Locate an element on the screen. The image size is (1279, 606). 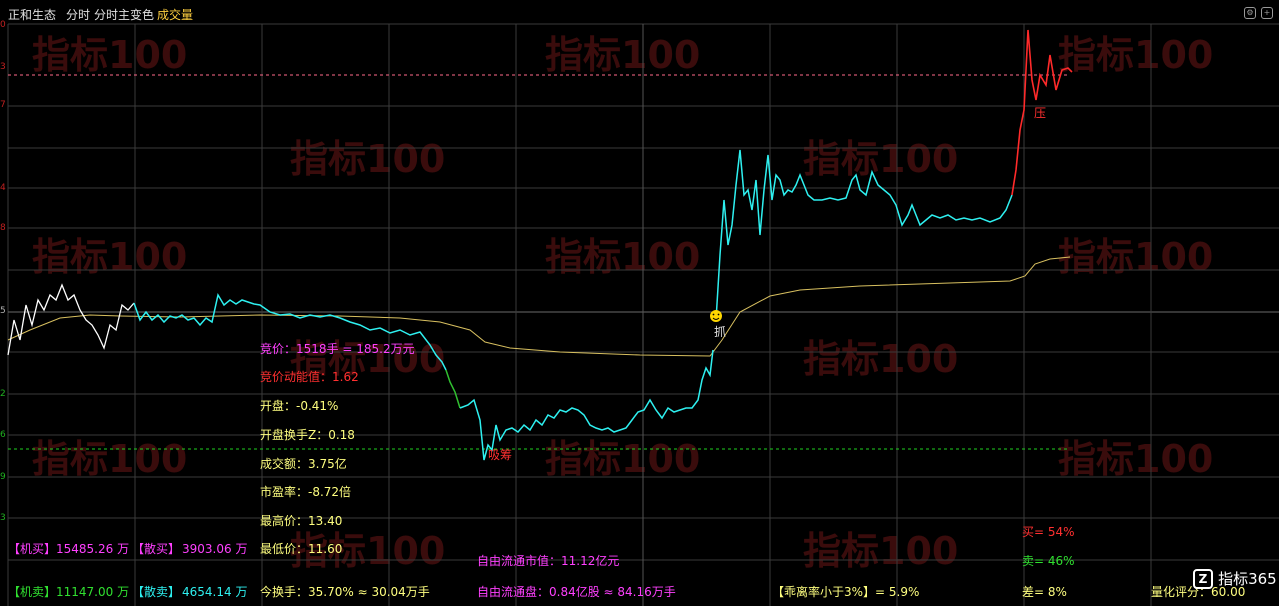
inst-buy-value: 15485.26 万 is located at coordinates (93, 549).